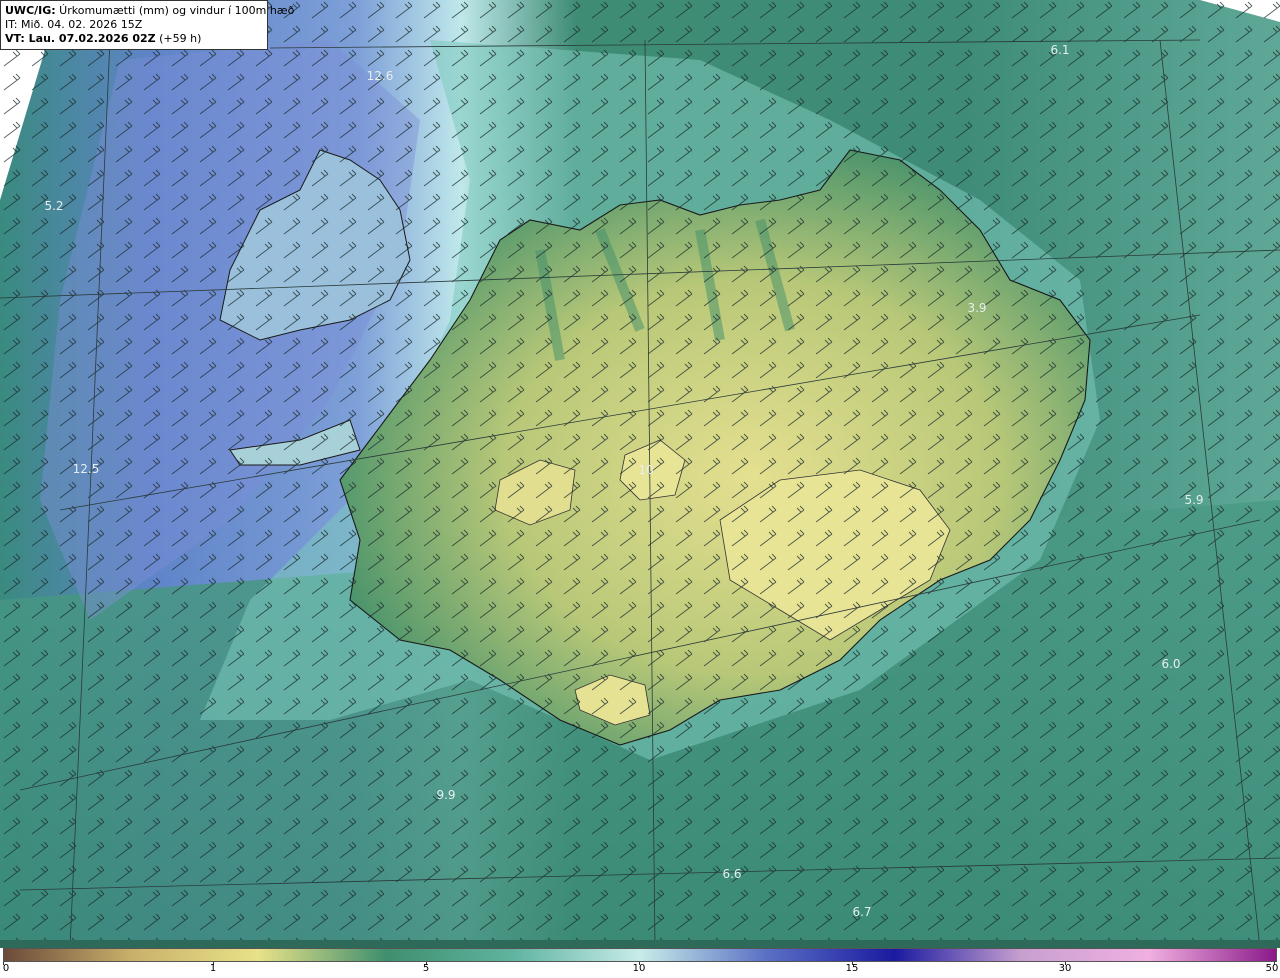 This screenshot has width=1280, height=978. I want to click on value-label: 10, so click(646, 470).